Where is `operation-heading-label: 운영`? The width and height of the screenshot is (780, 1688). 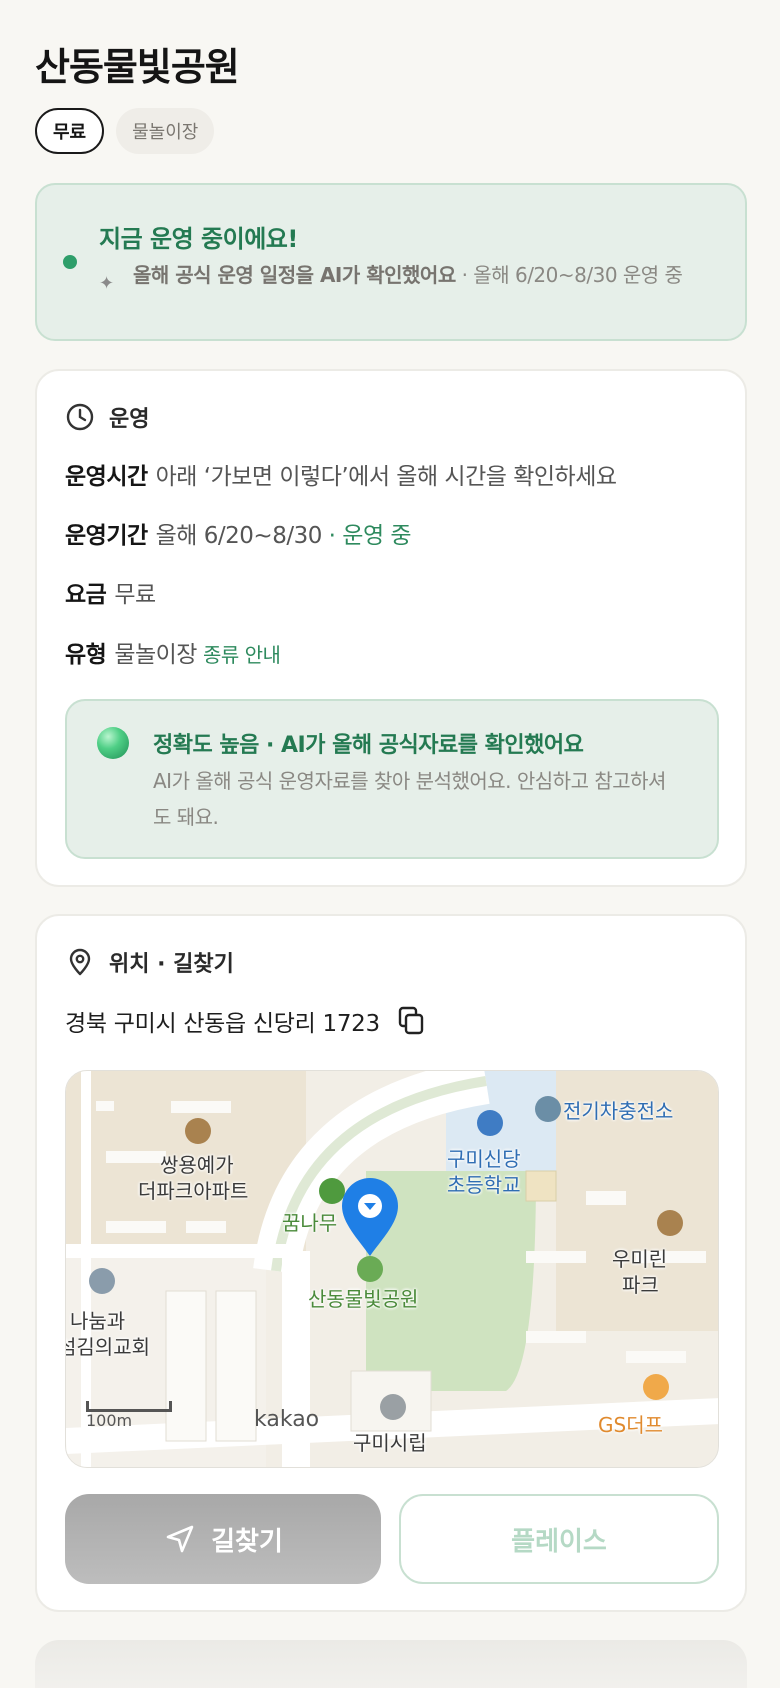 operation-heading-label: 운영 is located at coordinates (129, 419).